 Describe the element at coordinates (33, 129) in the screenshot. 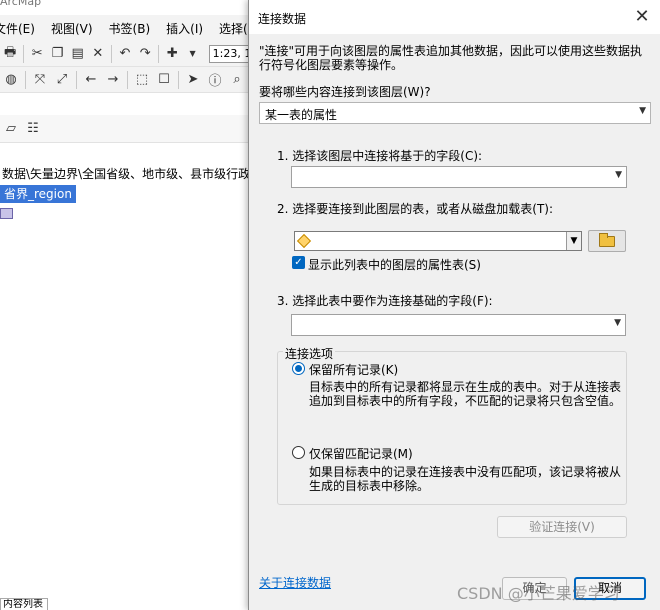

I see `list-by-source-icon: ☷` at that location.